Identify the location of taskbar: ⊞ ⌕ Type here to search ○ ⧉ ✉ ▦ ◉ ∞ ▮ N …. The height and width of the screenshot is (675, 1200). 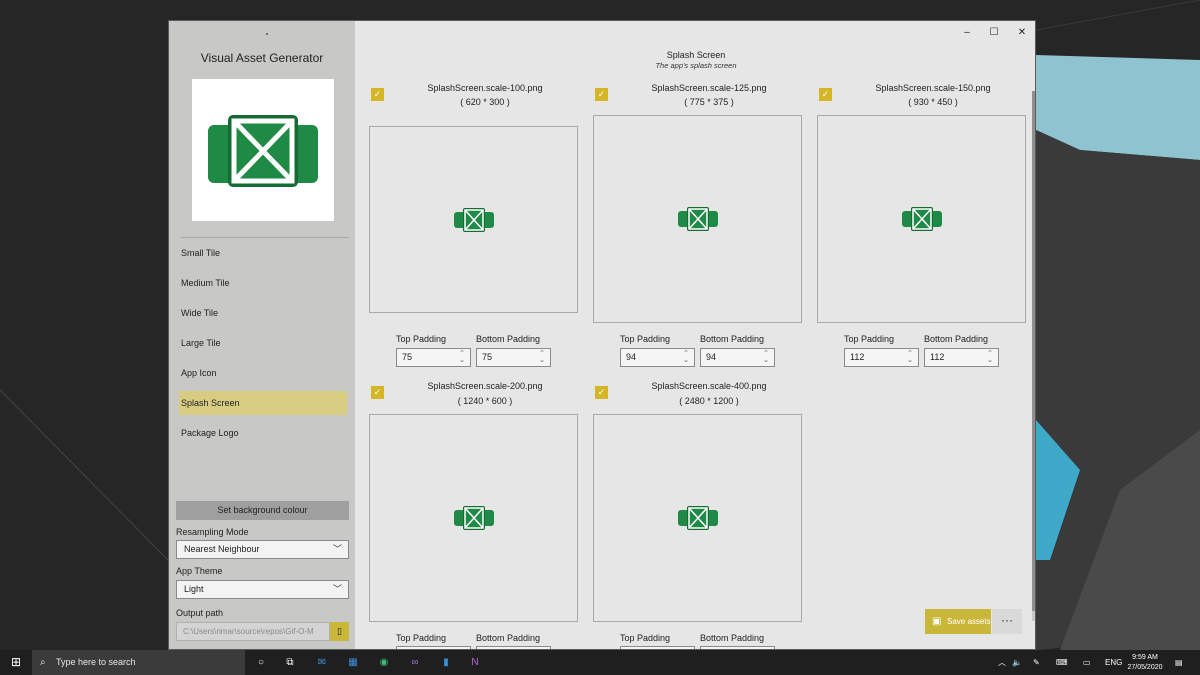
(600, 662).